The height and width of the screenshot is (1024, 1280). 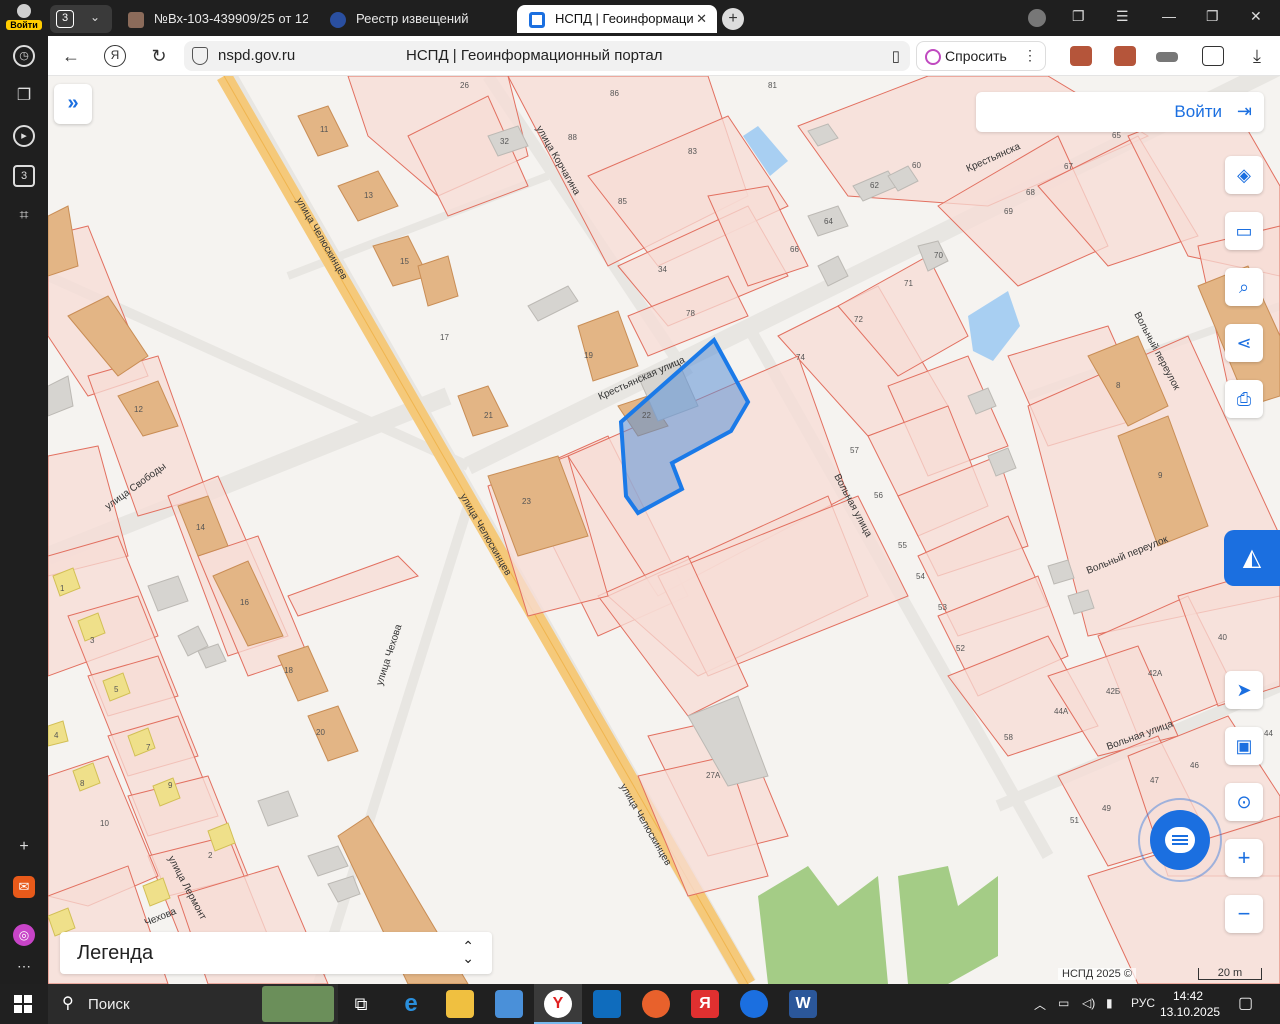 What do you see at coordinates (1213, 56) in the screenshot?
I see `extensions-icon` at bounding box center [1213, 56].